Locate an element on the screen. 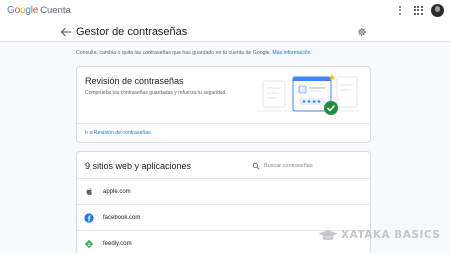 The image size is (450, 253). page-title: Gestor de contraseñas is located at coordinates (132, 32).